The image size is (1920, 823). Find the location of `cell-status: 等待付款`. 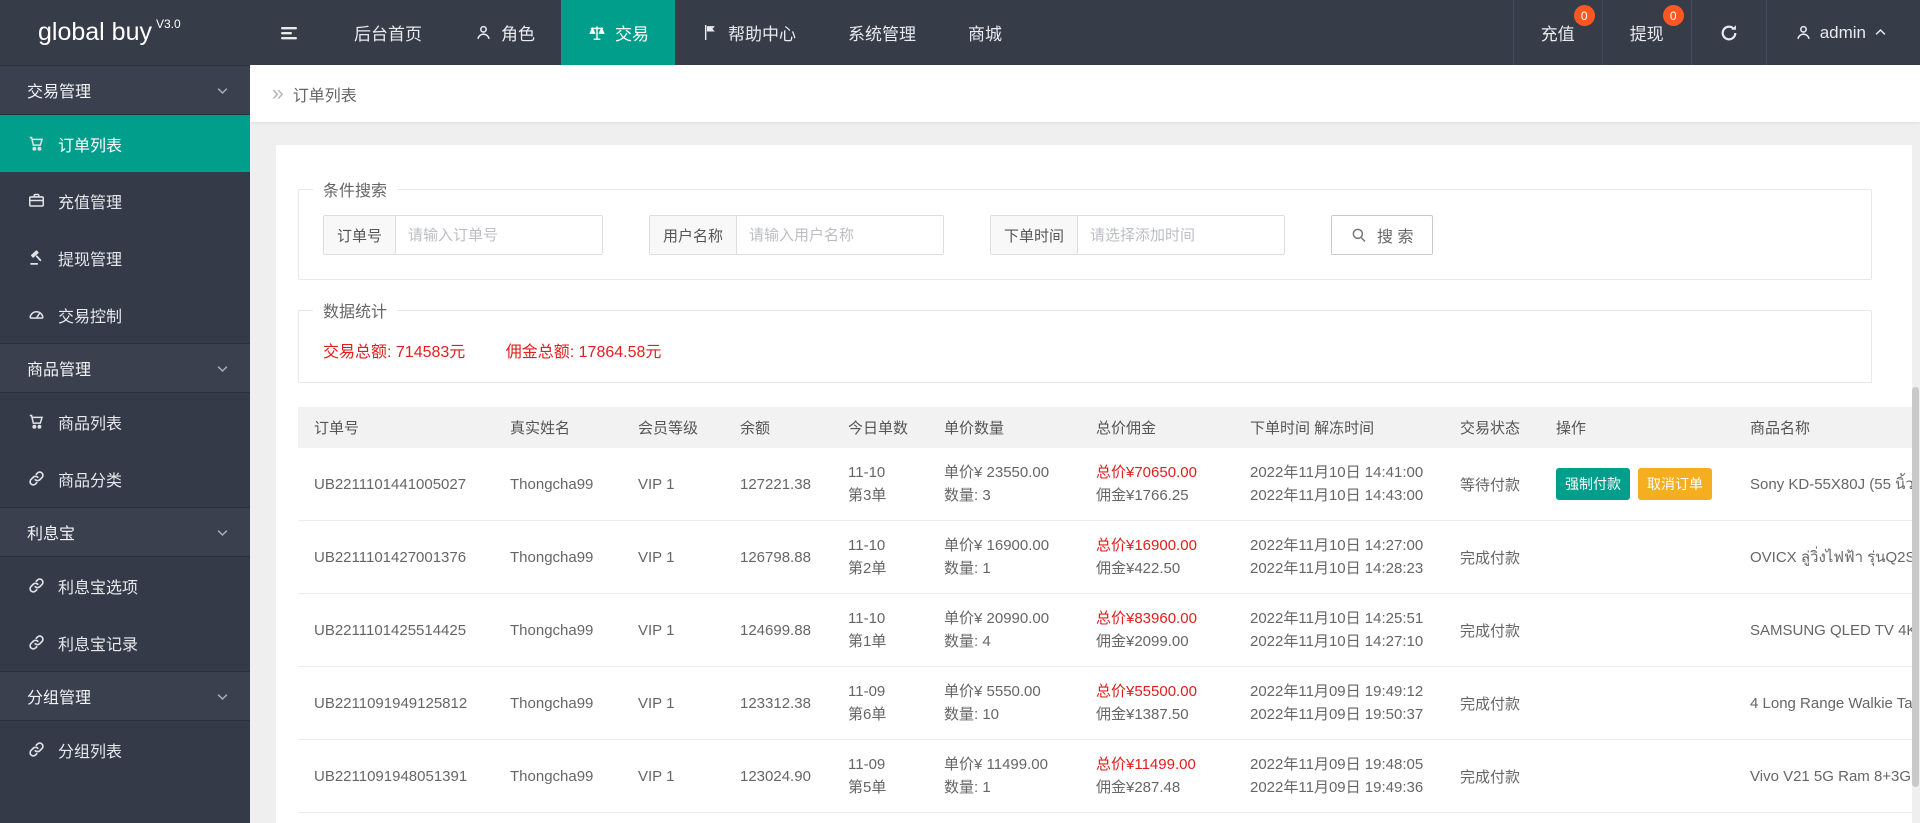

cell-status: 等待付款 is located at coordinates (1492, 484).